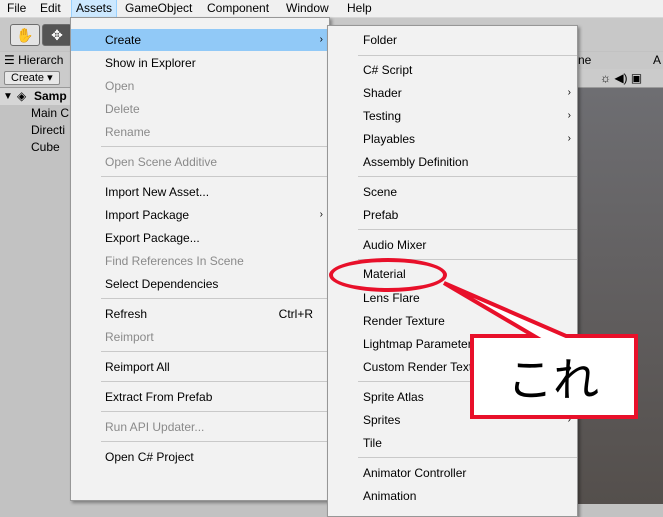 The height and width of the screenshot is (517, 663). I want to click on assets-menu-rename: Rename, so click(128, 132).